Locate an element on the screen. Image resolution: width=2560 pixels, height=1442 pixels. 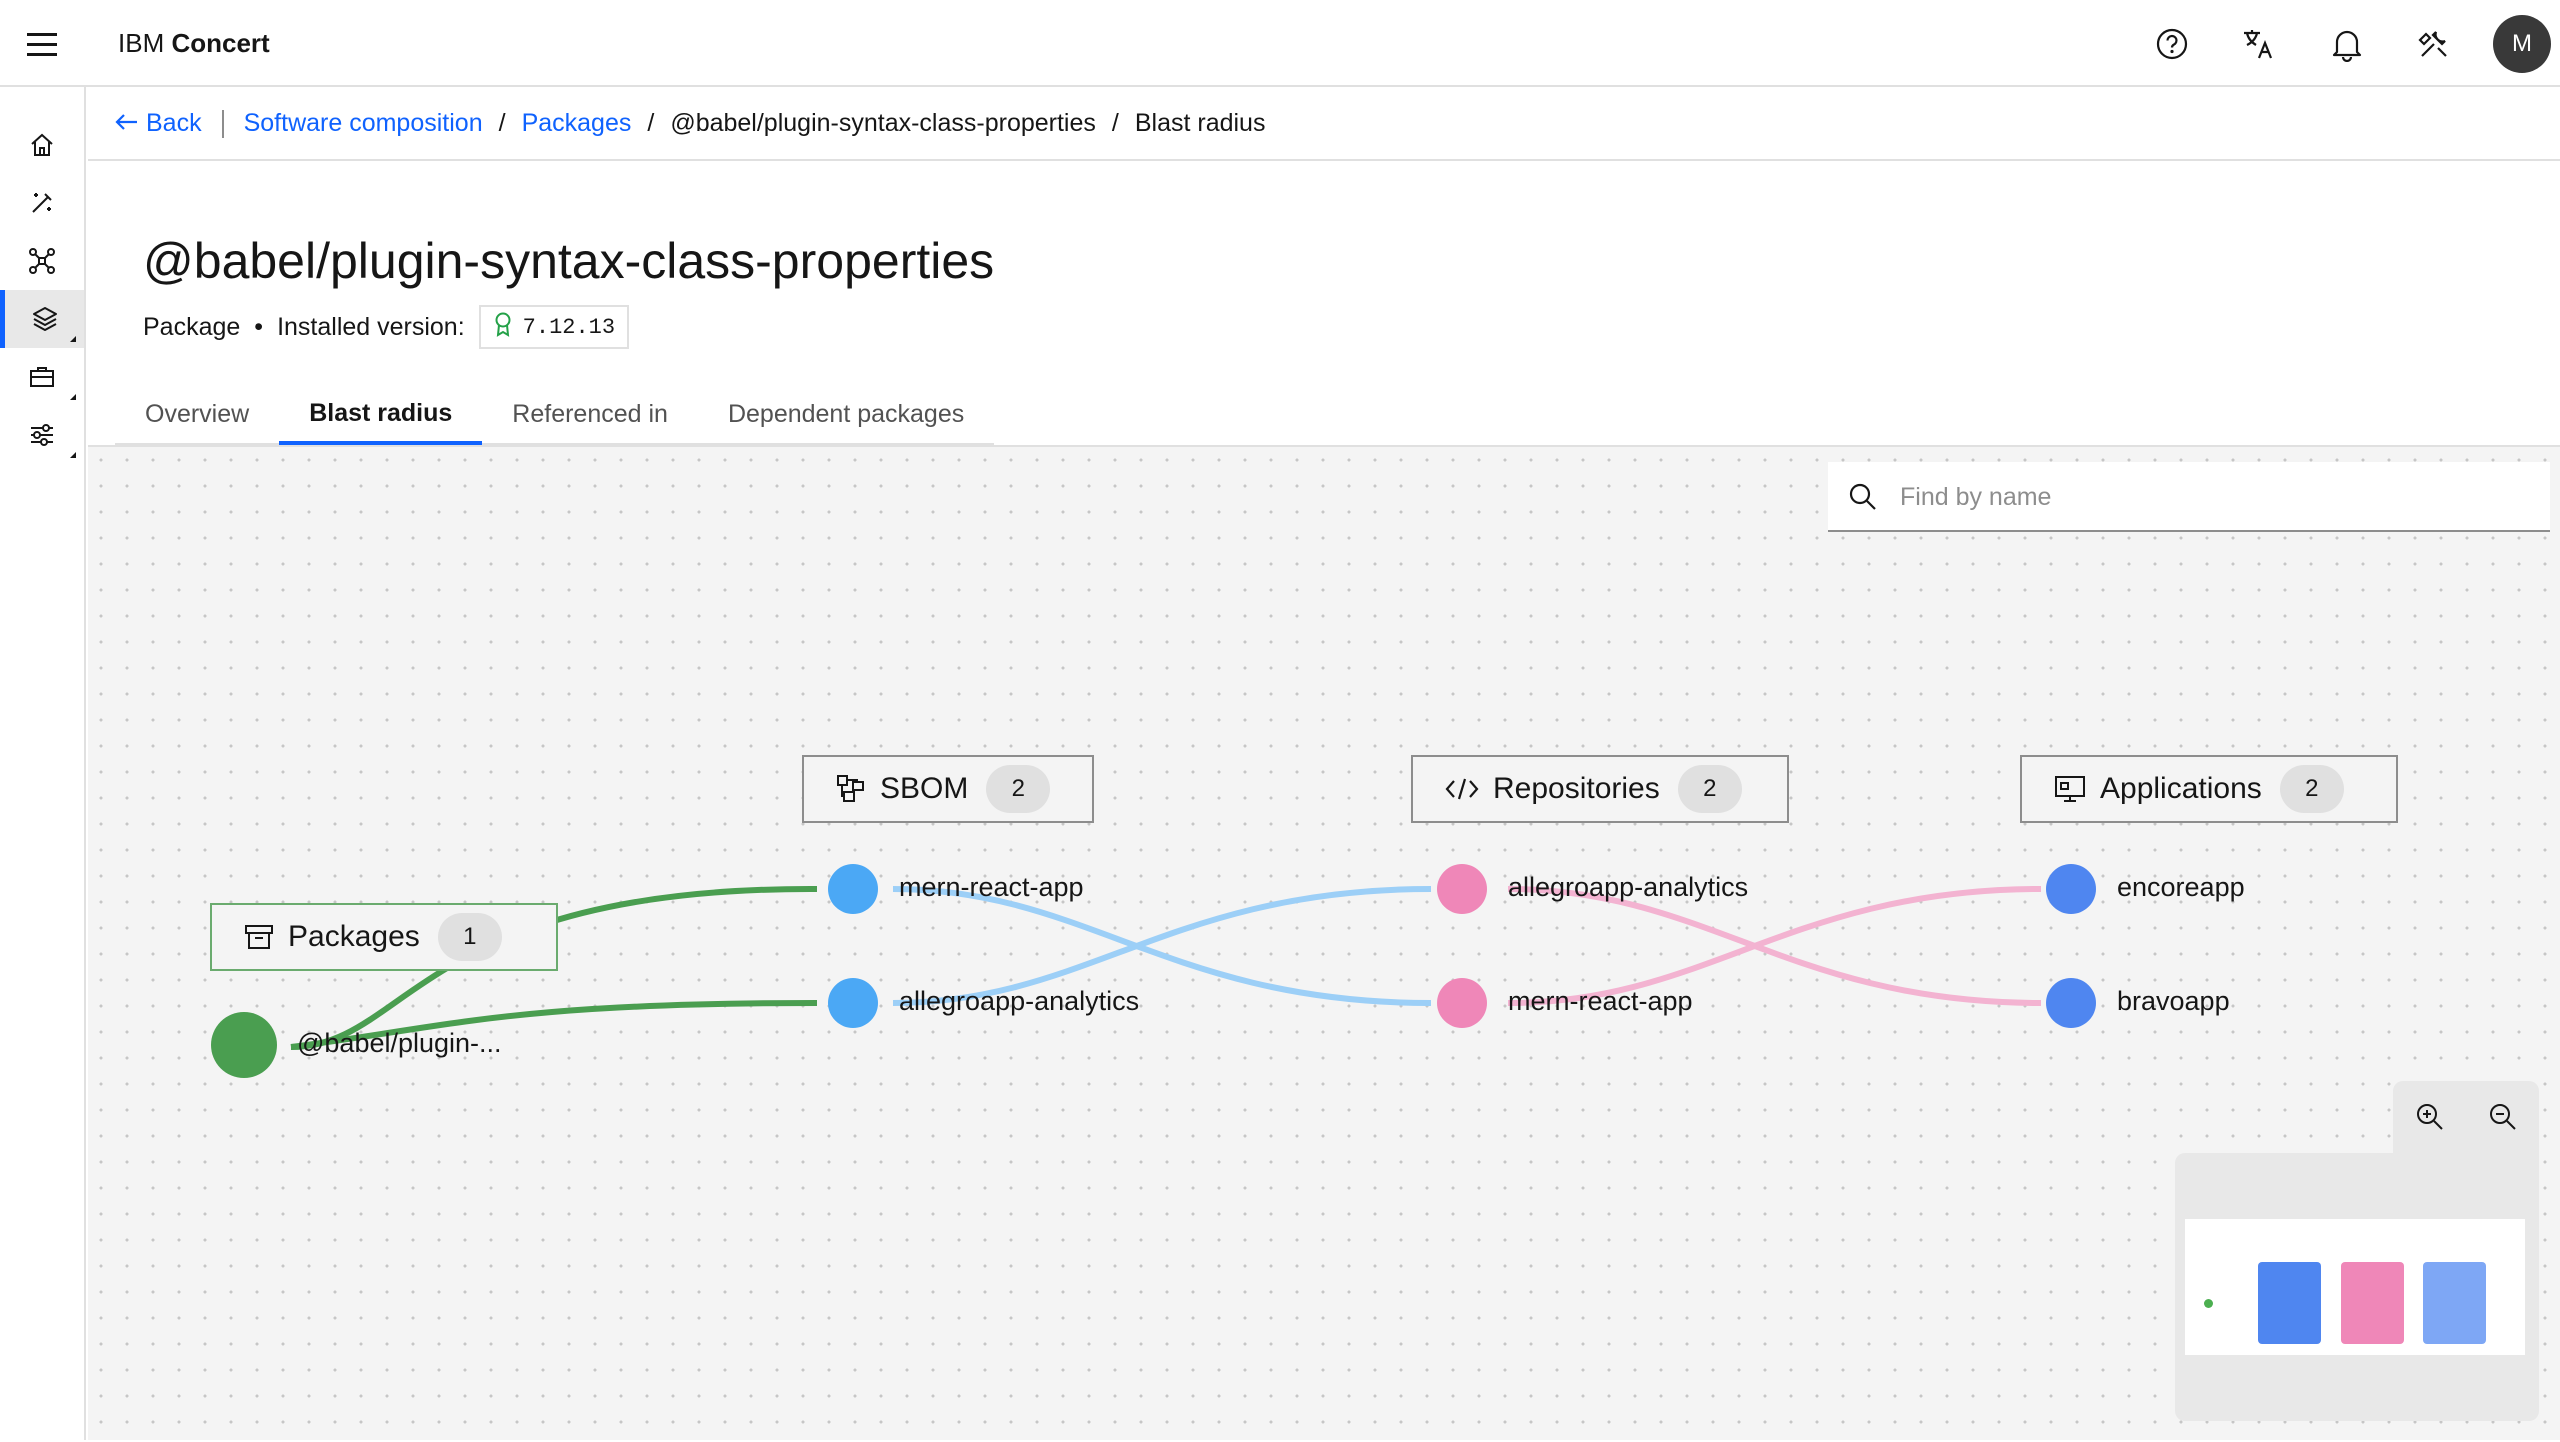
brand-prefix: IBM is located at coordinates (141, 43).